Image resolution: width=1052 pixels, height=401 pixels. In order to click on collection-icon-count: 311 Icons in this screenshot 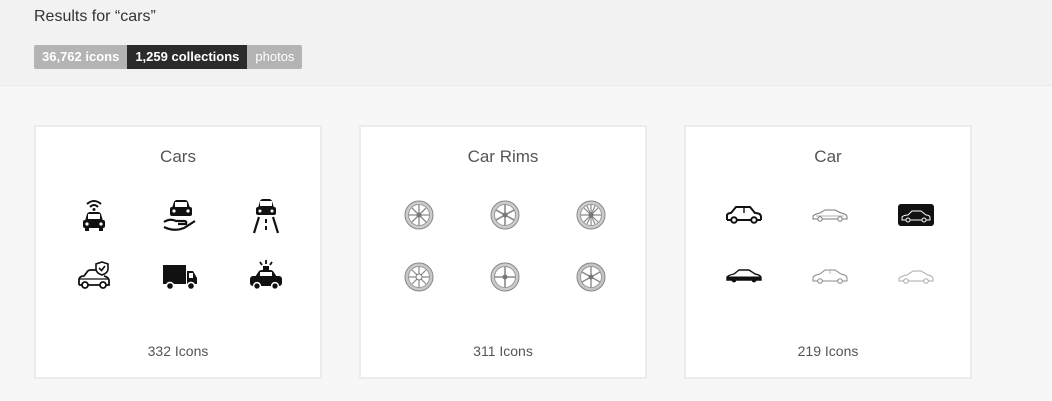, I will do `click(503, 351)`.